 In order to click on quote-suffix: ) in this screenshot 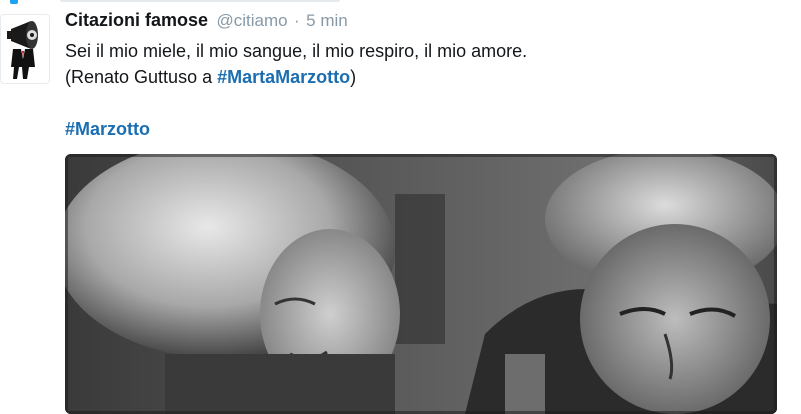, I will do `click(353, 77)`.